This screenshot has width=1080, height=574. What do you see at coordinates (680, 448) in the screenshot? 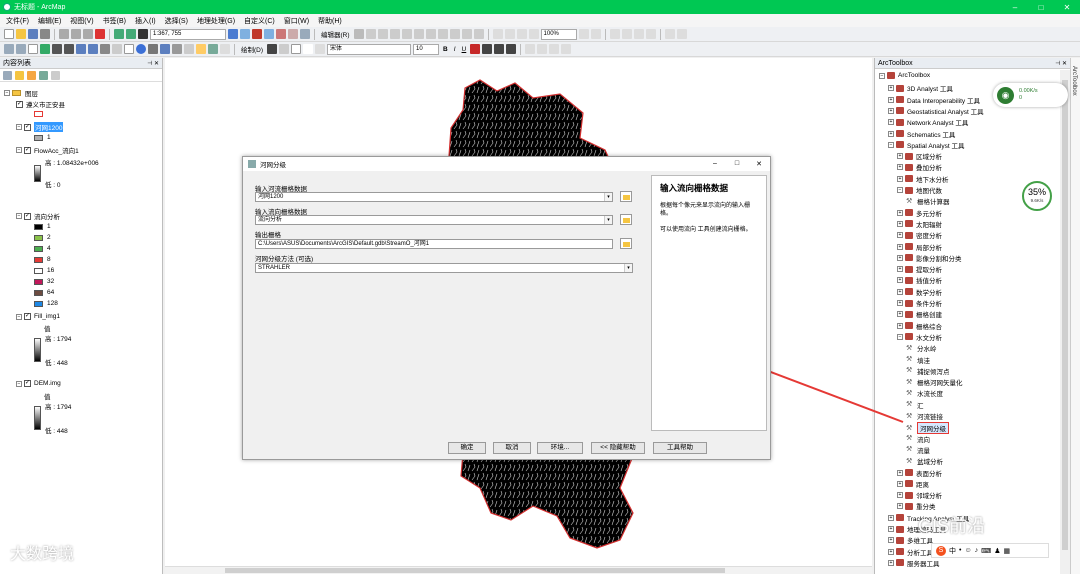
I see `tool-help-button: 工具帮助` at bounding box center [680, 448].